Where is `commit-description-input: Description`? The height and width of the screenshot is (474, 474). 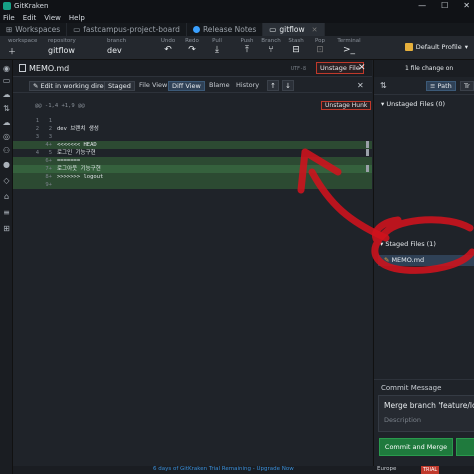 commit-description-input: Description is located at coordinates (402, 420).